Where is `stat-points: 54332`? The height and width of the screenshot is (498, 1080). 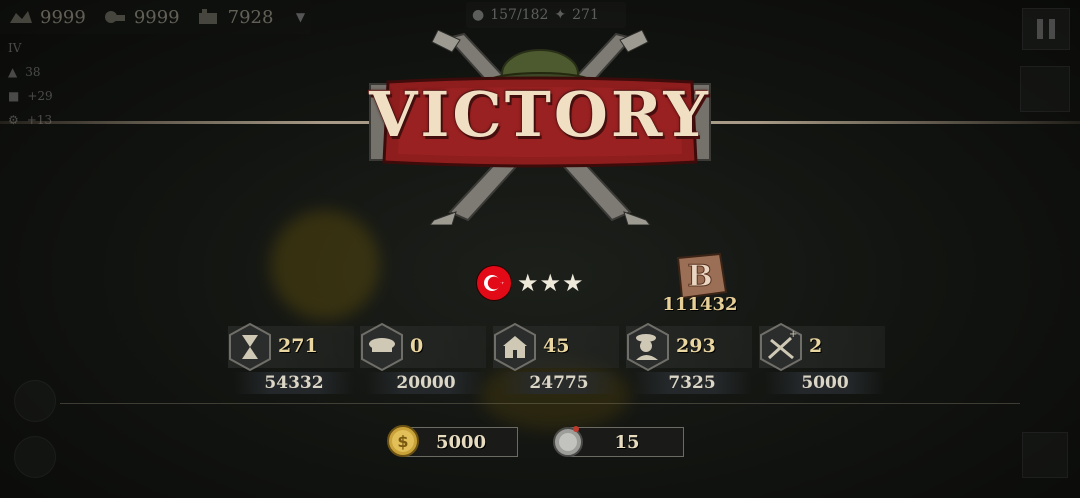 stat-points: 54332 is located at coordinates (294, 383).